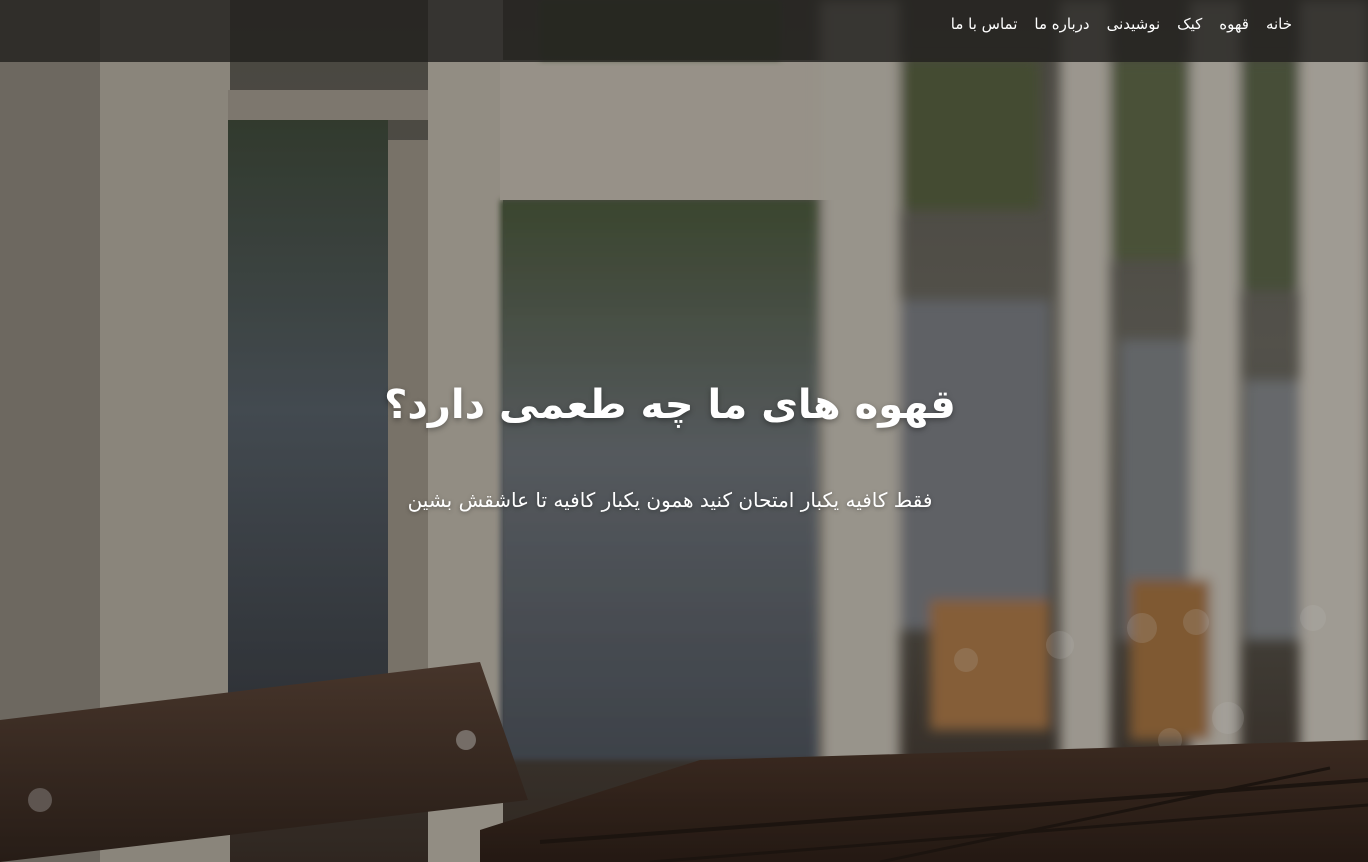  I want to click on nav-link-coffee: قهوه, so click(1234, 24).